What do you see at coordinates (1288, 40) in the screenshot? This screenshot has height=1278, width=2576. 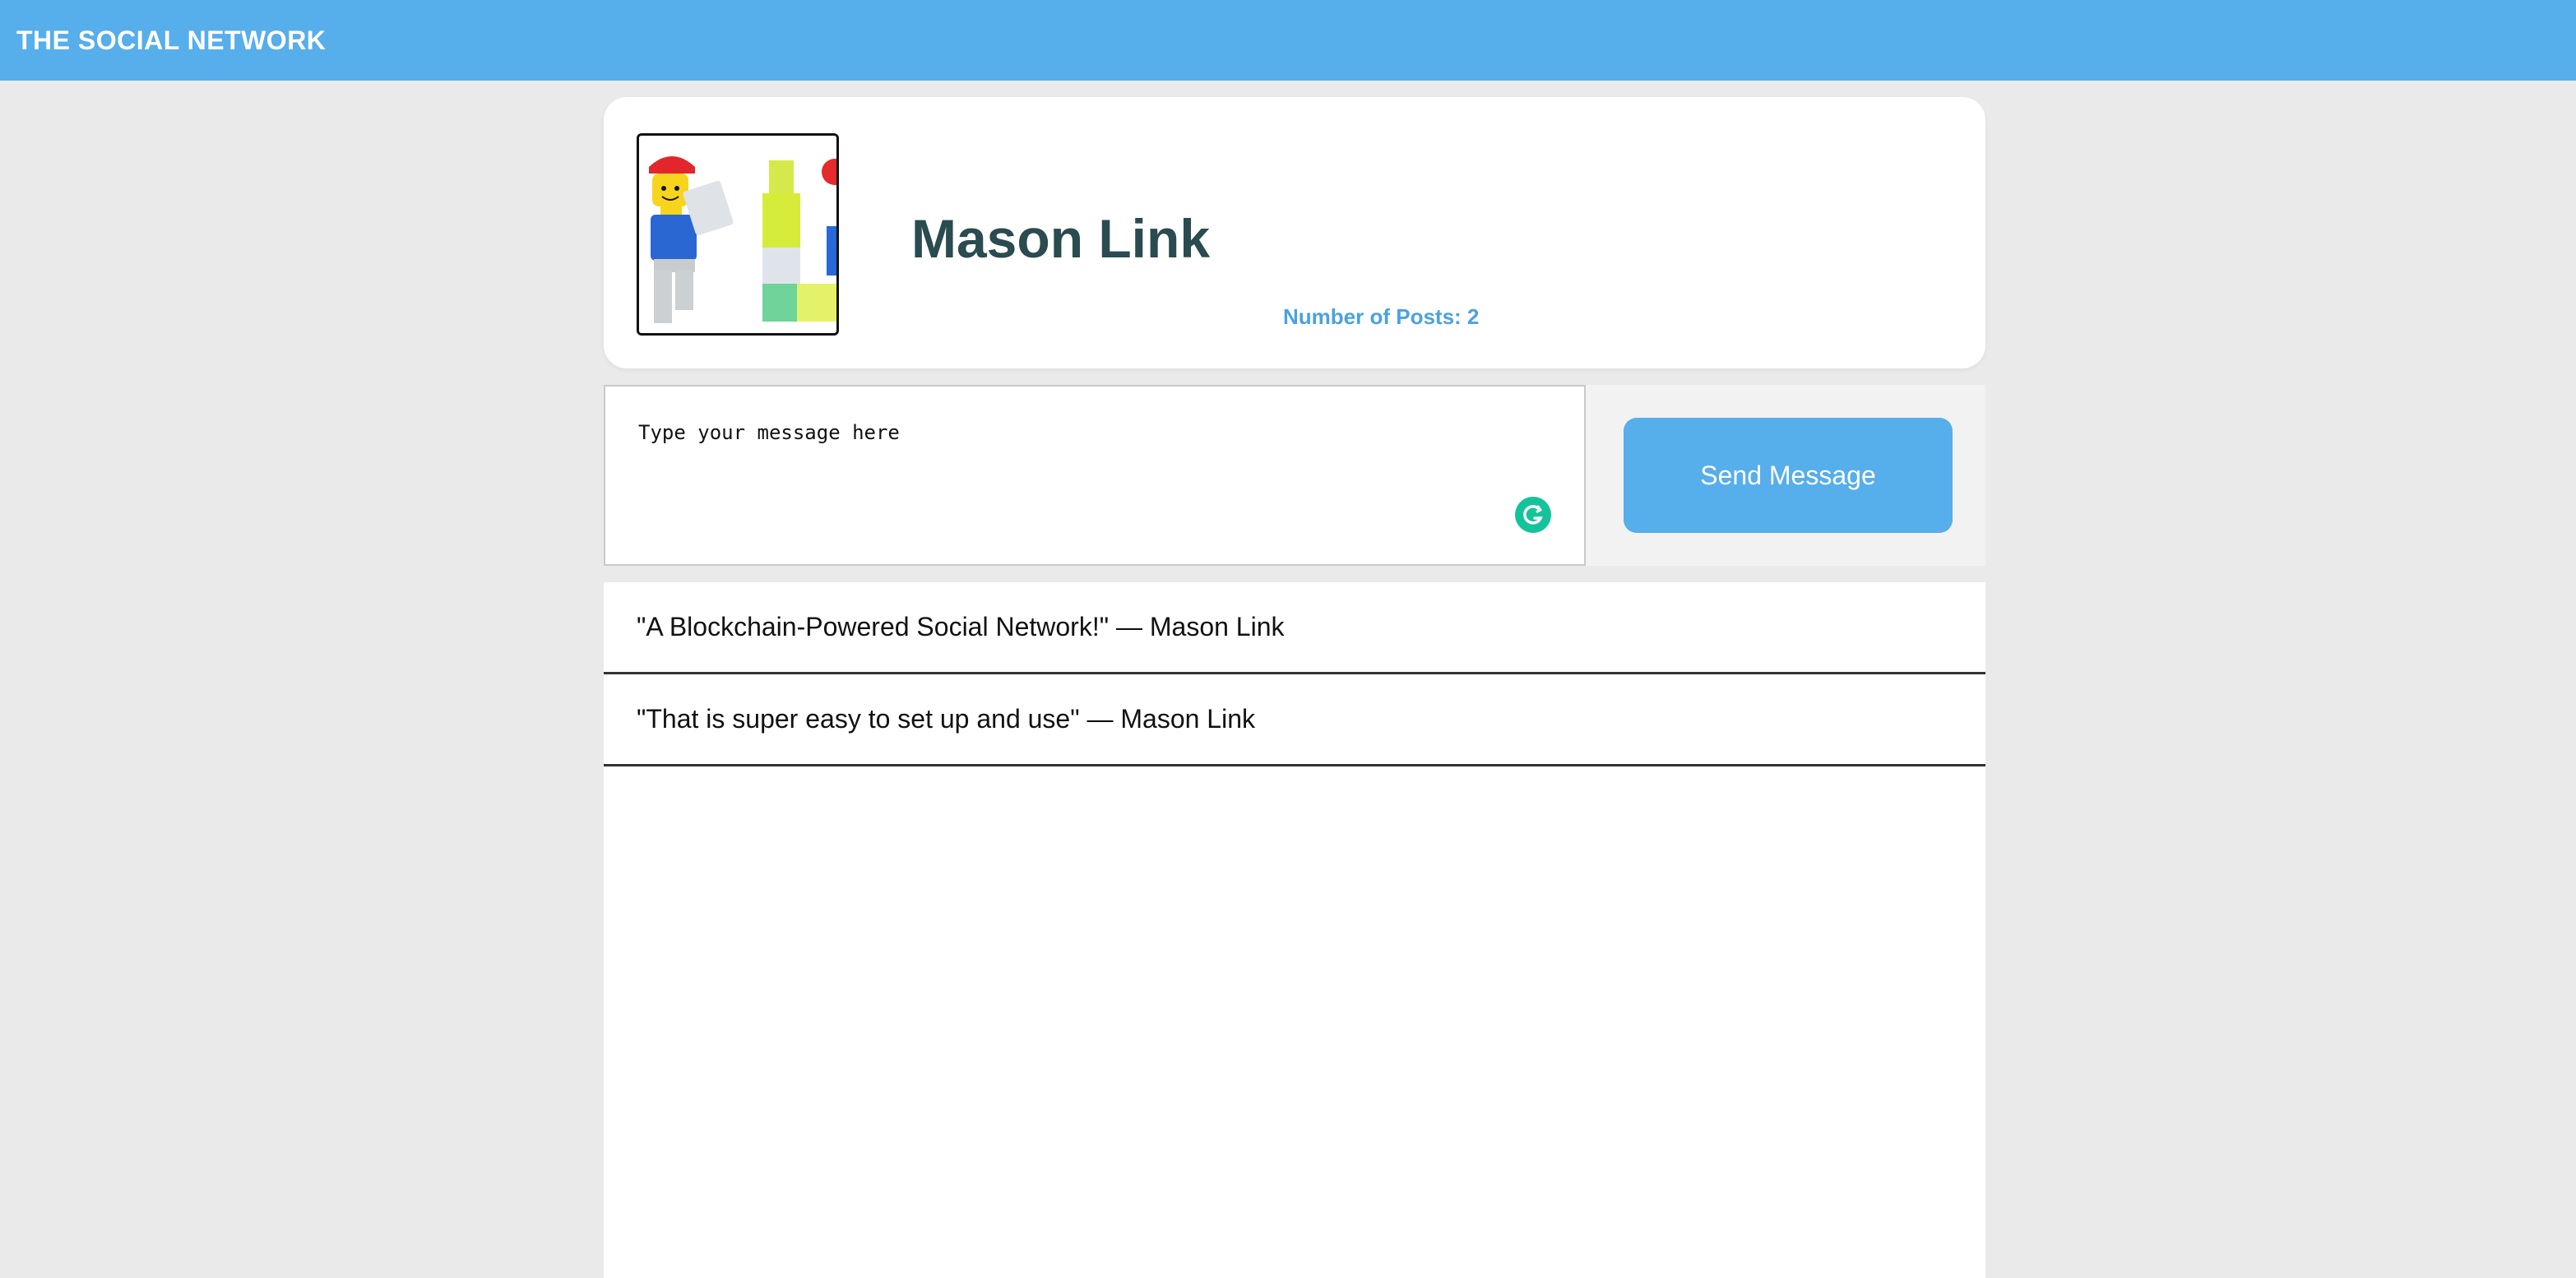 I see `top-nav-bar: THE SOCIAL NETWORK` at bounding box center [1288, 40].